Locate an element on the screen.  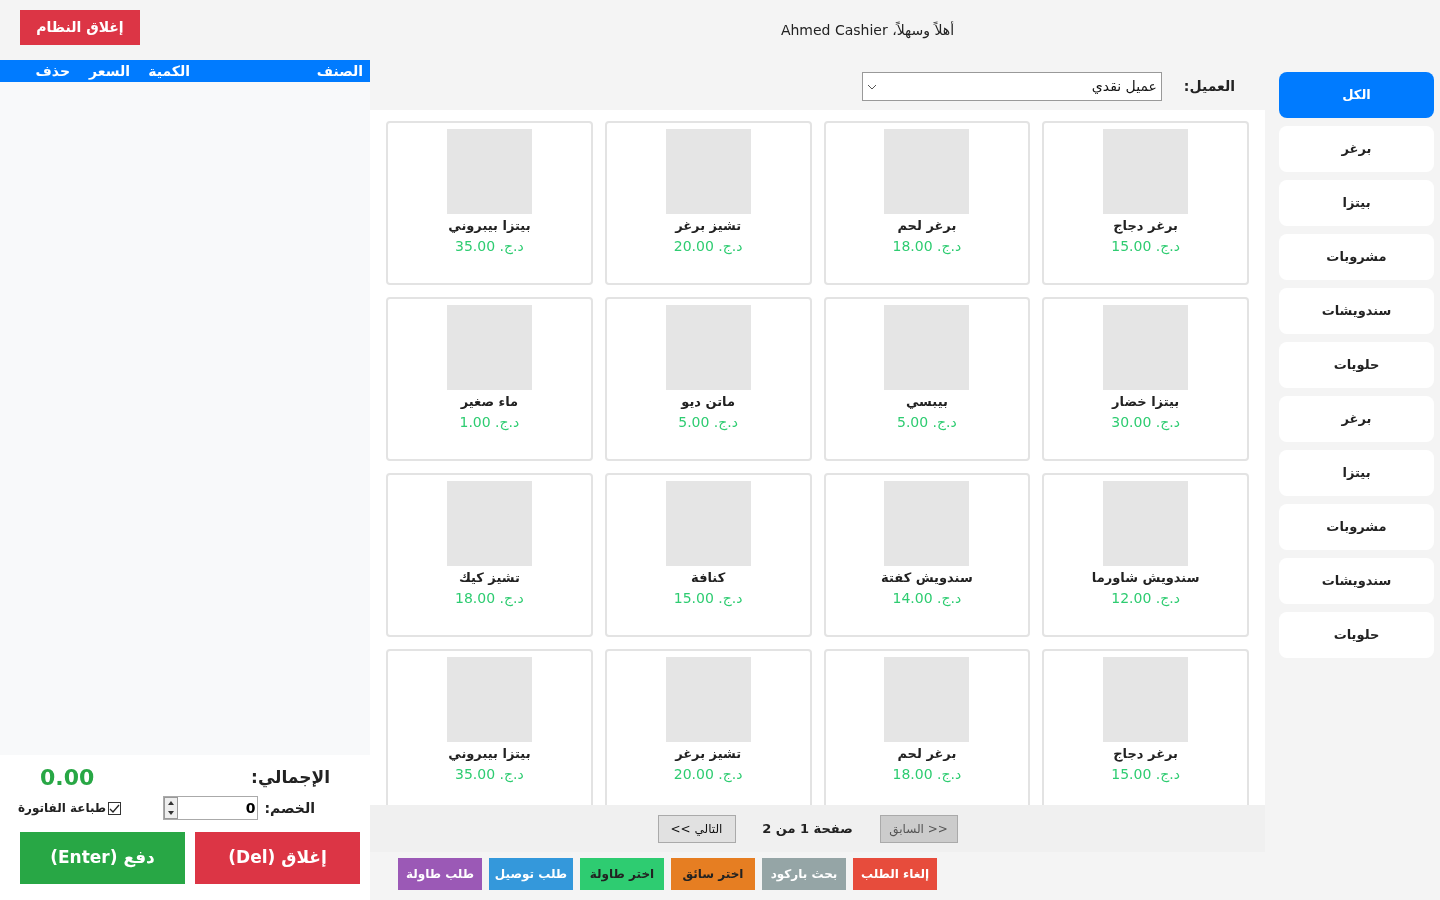
product-name: سندويش شاورما is located at coordinates (1145, 578).